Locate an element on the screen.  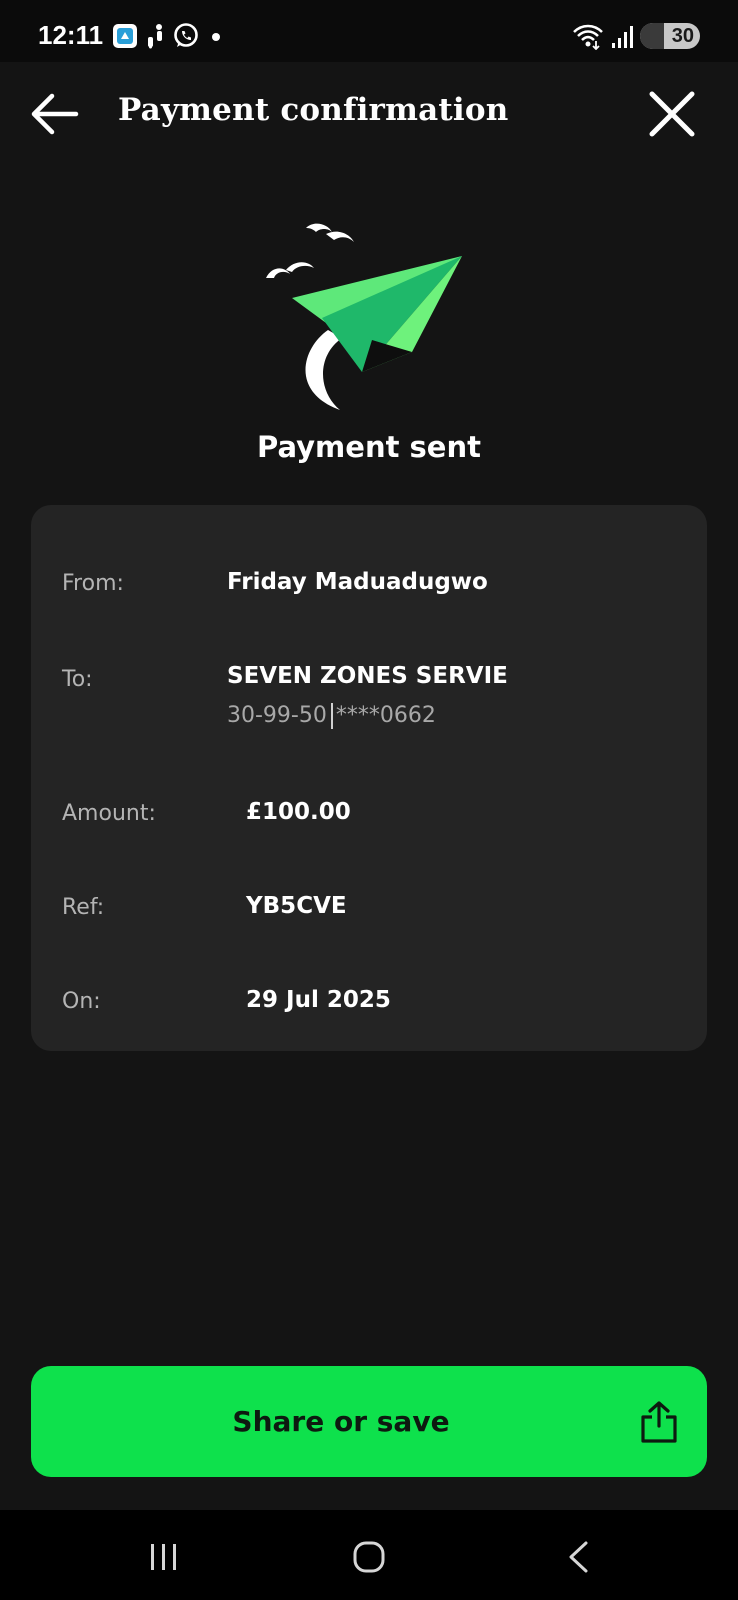
share-or-save-button: Share or save is located at coordinates (369, 1421).